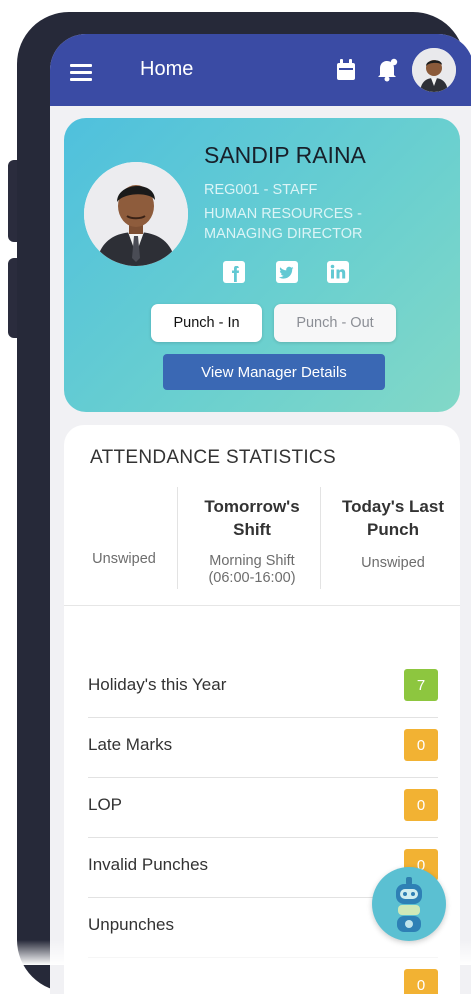 This screenshot has height=994, width=471. I want to click on employee-department: HUMAN RESOURCES -, so click(283, 214).